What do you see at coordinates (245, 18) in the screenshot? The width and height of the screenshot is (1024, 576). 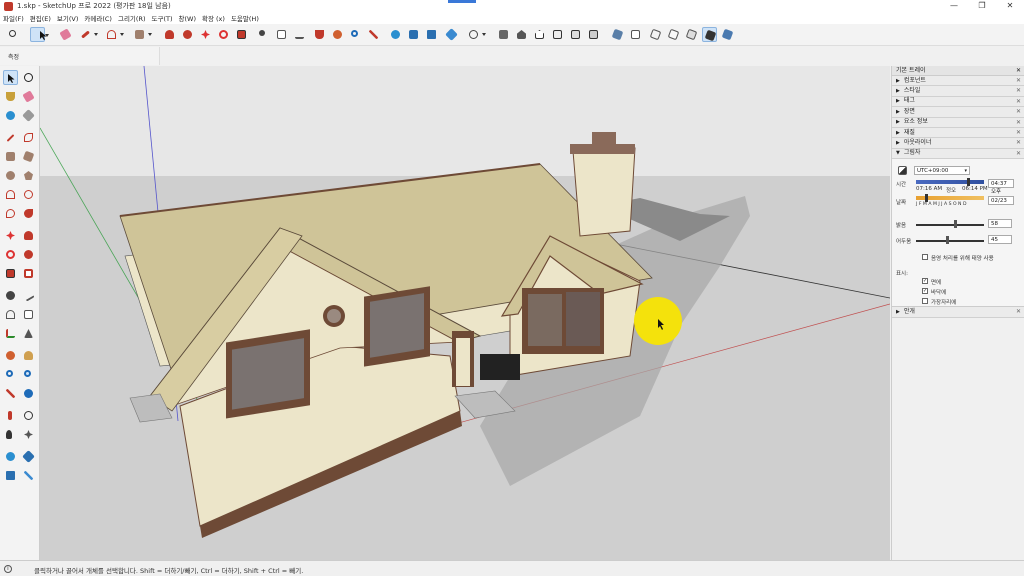 I see `menu-help: 도움말(H)` at bounding box center [245, 18].